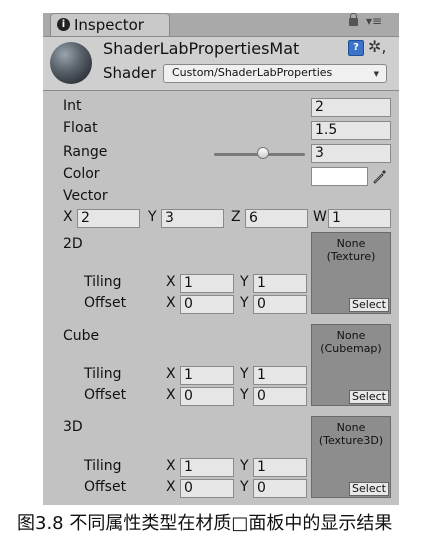  I want to click on texture-3d-select-button: Select, so click(369, 489).